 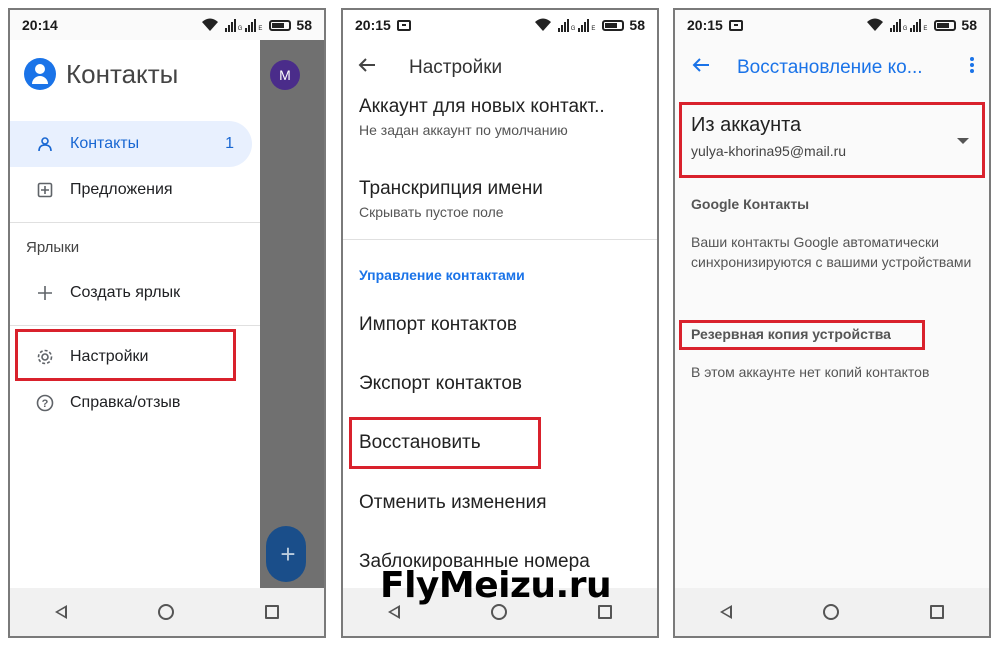 I want to click on drawer-item-contacts: Контакты 1, so click(x=131, y=144).